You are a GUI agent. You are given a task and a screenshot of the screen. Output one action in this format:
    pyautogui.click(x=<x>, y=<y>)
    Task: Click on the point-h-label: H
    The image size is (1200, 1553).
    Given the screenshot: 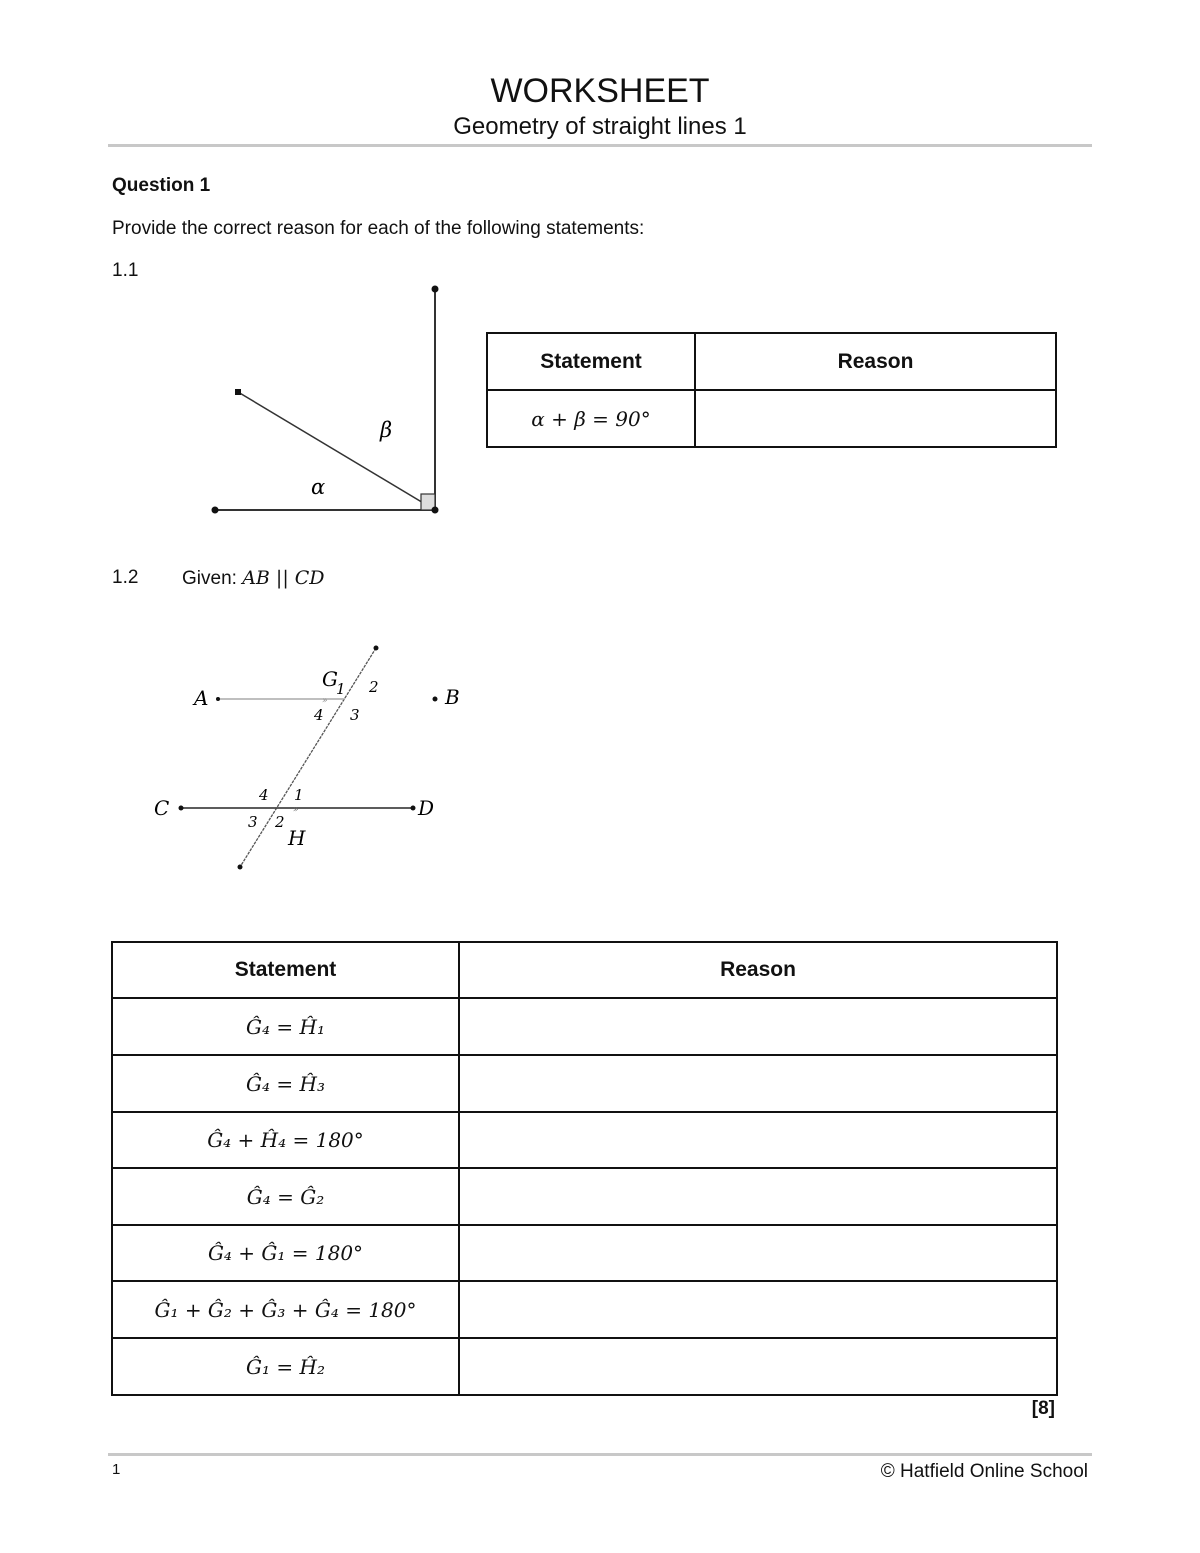 What is the action you would take?
    pyautogui.click(x=296, y=838)
    